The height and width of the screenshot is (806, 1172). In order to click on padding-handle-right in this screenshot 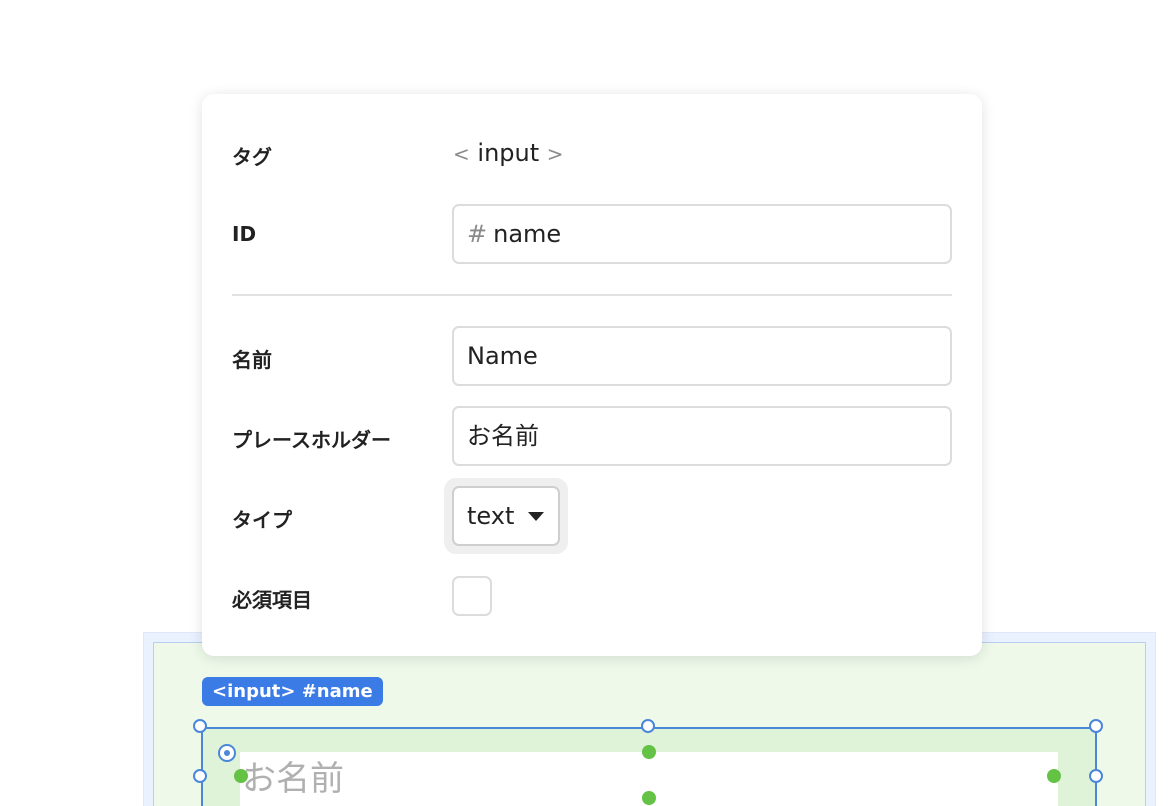, I will do `click(1054, 776)`.